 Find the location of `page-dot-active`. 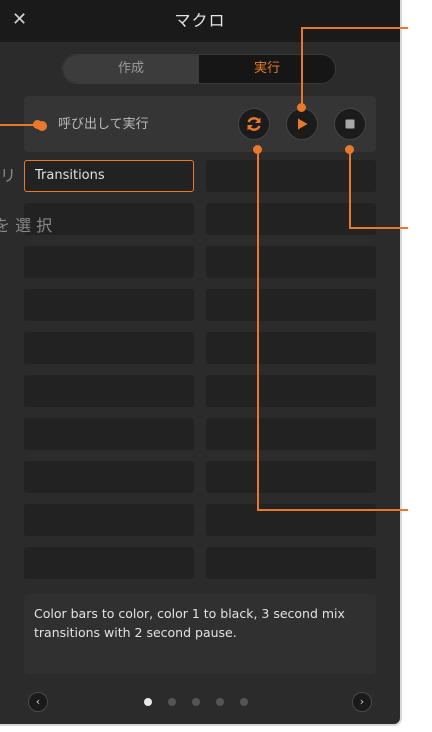

page-dot-active is located at coordinates (148, 702).